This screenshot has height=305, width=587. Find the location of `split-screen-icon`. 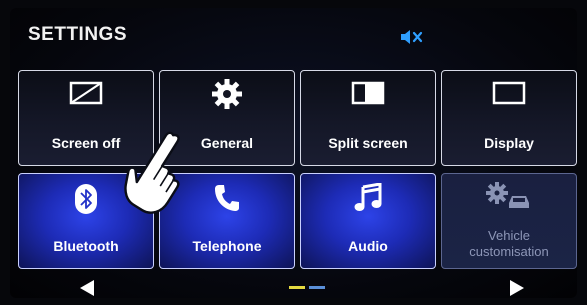

split-screen-icon is located at coordinates (368, 93).